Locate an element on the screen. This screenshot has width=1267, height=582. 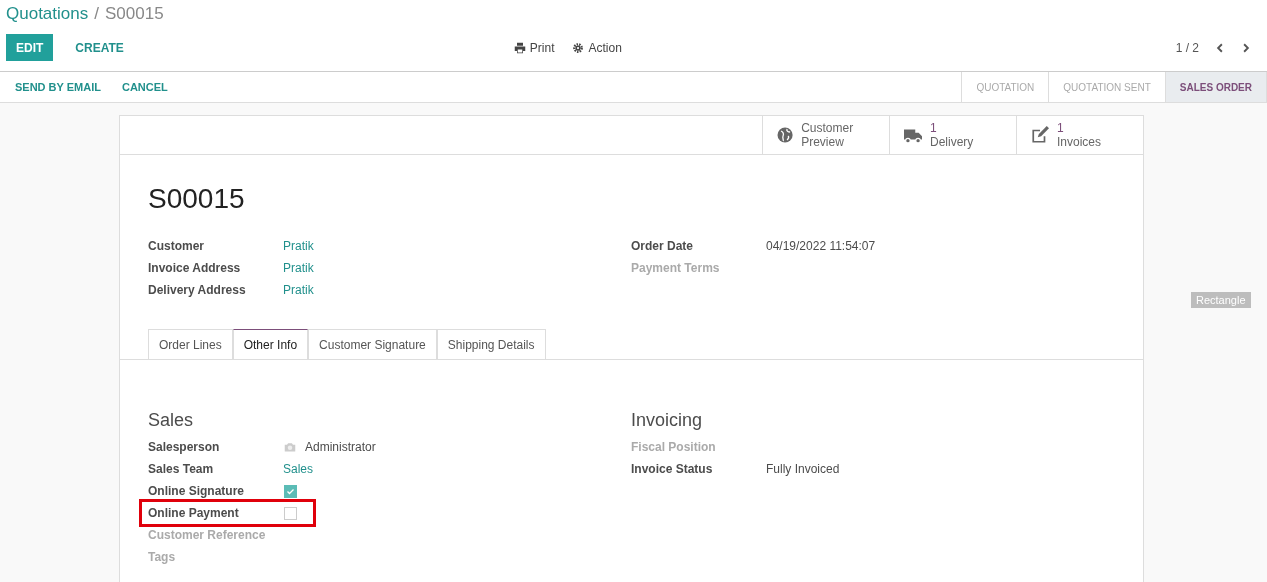
field-label: Fiscal Position is located at coordinates (674, 447).